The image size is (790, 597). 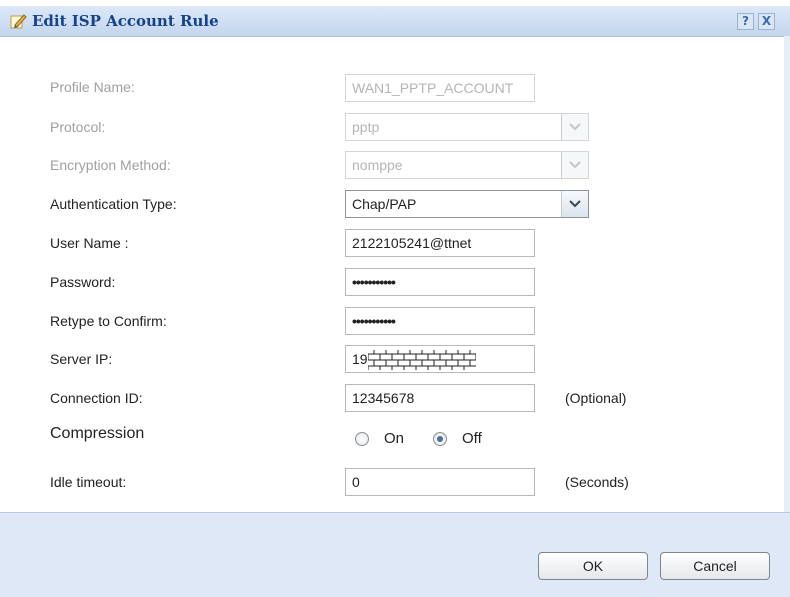 What do you see at coordinates (467, 127) in the screenshot?
I see `protocol-select: pptp` at bounding box center [467, 127].